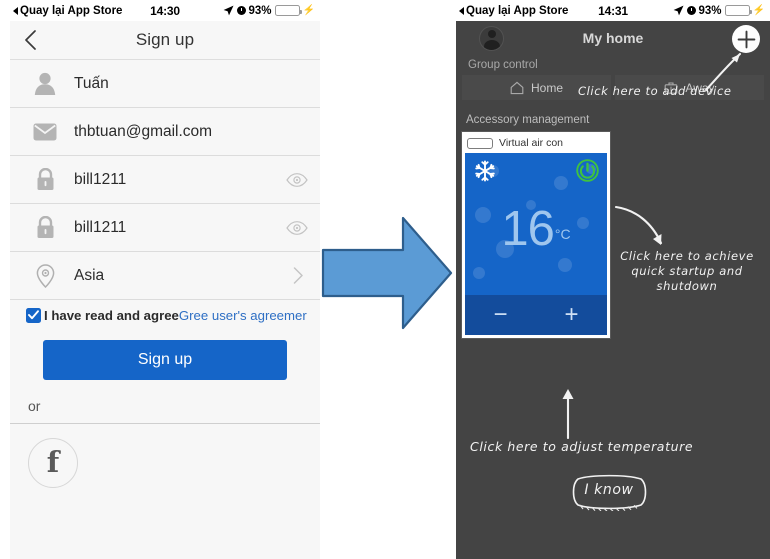  What do you see at coordinates (517, 88) in the screenshot?
I see `home-icon` at bounding box center [517, 88].